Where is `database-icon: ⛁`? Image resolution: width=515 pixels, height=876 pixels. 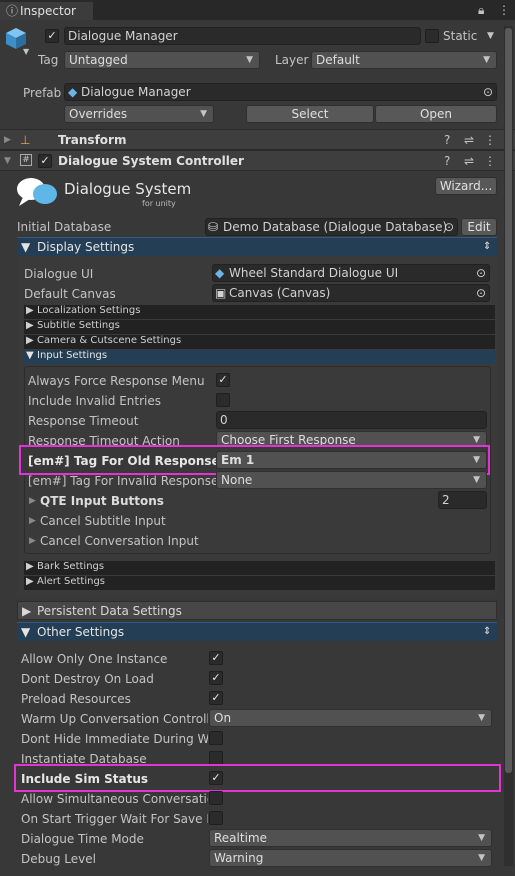
database-icon: ⛁ is located at coordinates (213, 227).